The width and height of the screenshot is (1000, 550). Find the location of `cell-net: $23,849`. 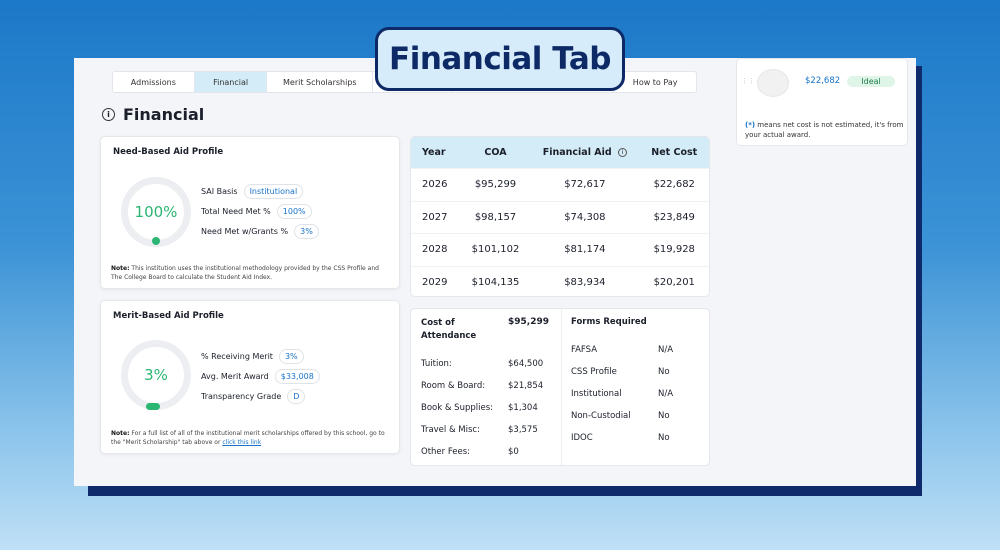

cell-net: $23,849 is located at coordinates (674, 217).